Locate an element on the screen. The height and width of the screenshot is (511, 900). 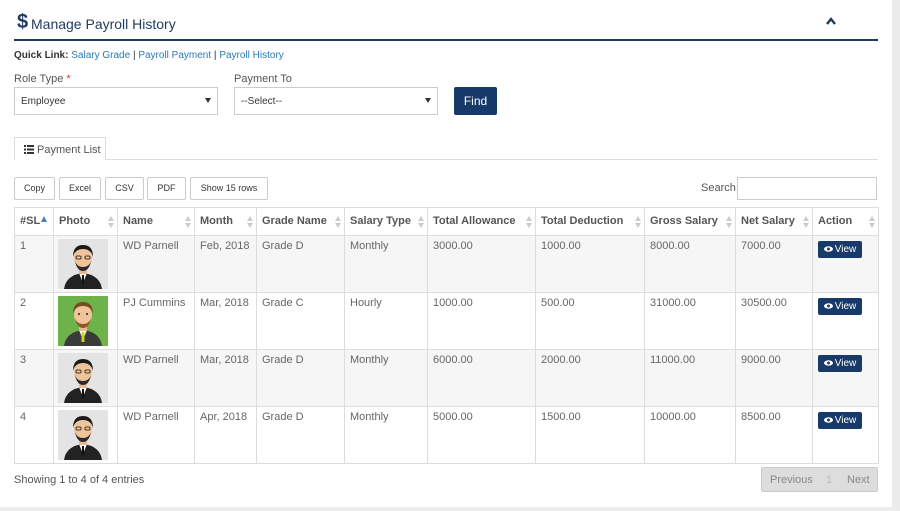
cell-net: 30500.00 is located at coordinates (774, 321).